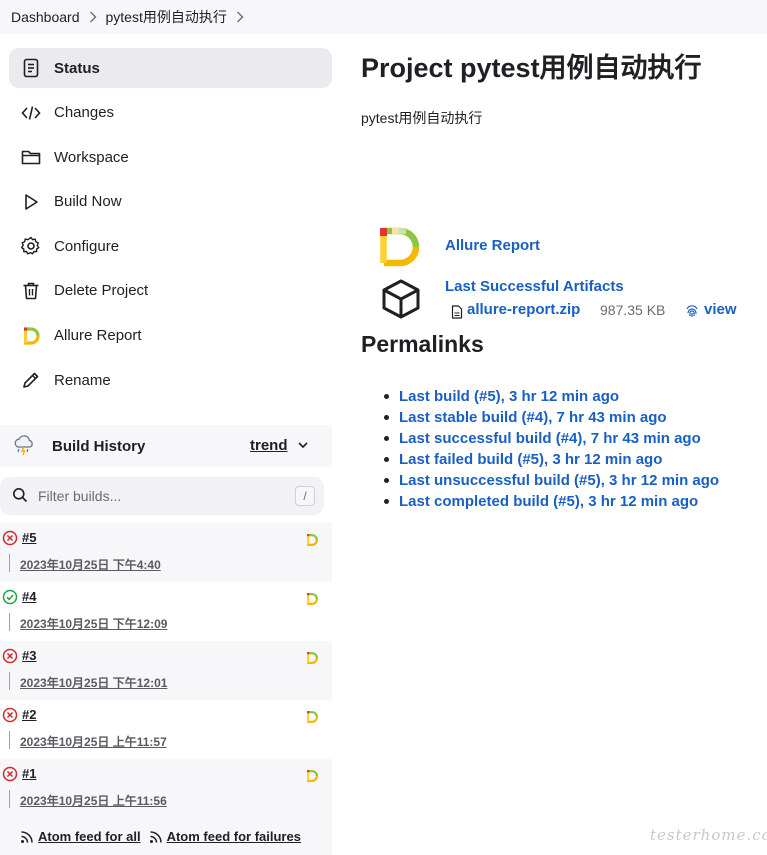 The height and width of the screenshot is (855, 767). What do you see at coordinates (99, 446) in the screenshot?
I see `build-history-title: Build History` at bounding box center [99, 446].